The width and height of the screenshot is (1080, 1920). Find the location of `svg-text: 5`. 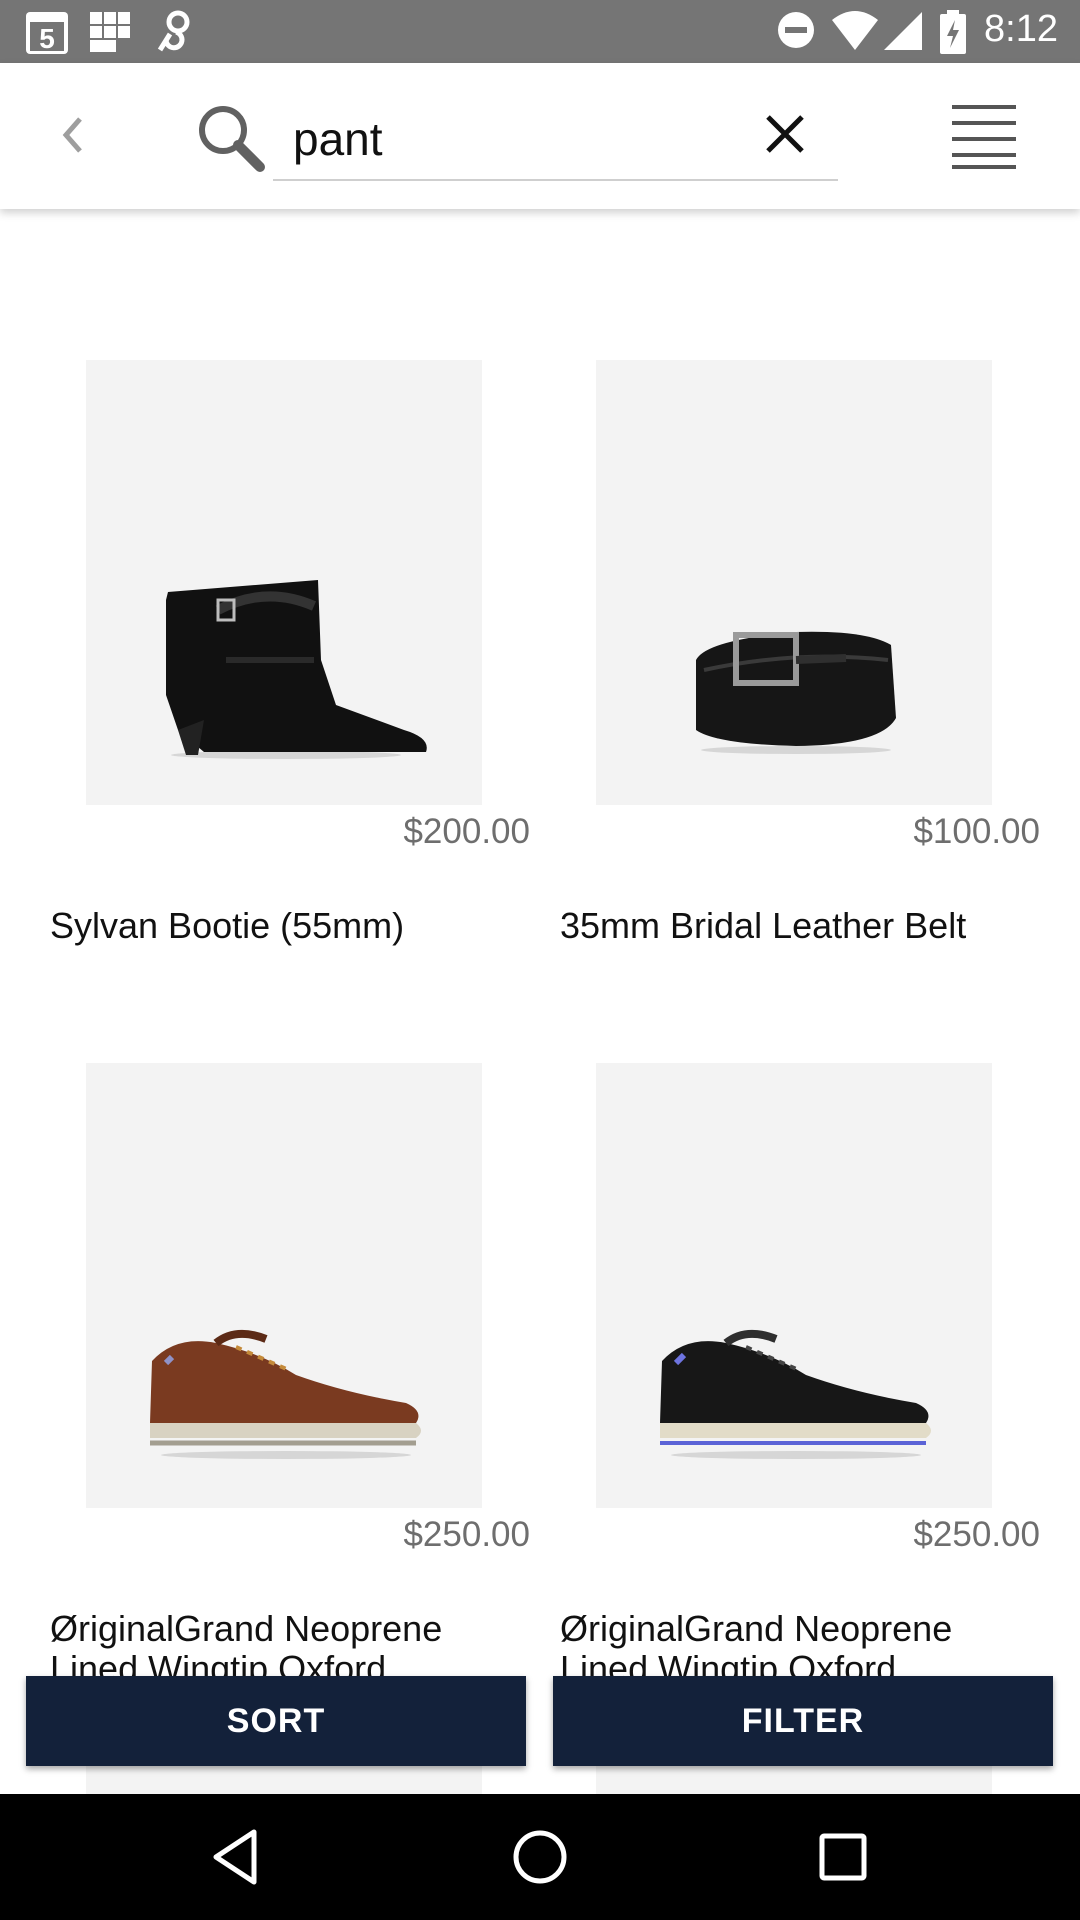

svg-text: 5 is located at coordinates (47, 38).